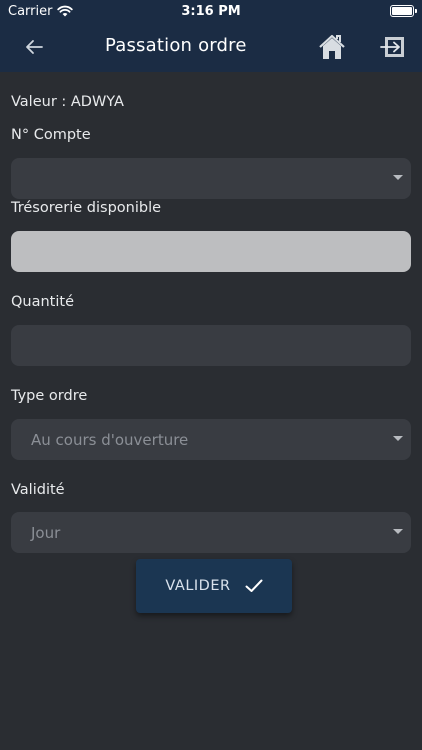 The width and height of the screenshot is (422, 750). Describe the element at coordinates (211, 11) in the screenshot. I see `status-bar: Carrier 3:16 PM` at that location.